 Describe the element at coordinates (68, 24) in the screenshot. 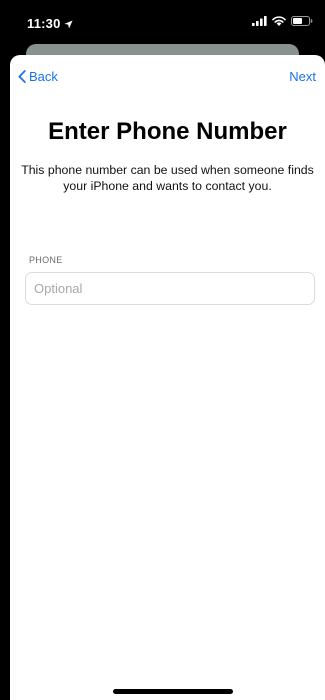

I see `location-arrow-icon` at that location.